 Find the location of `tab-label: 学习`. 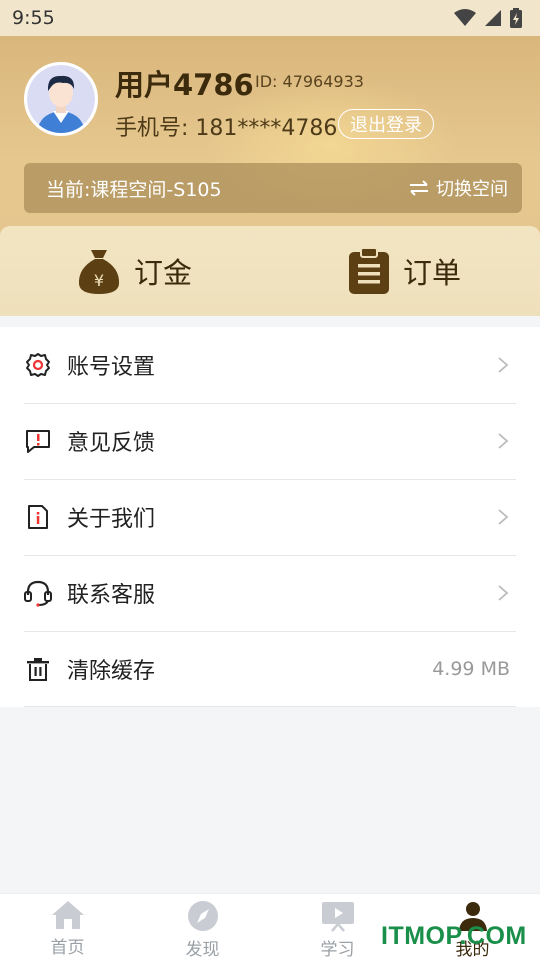

tab-label: 学习 is located at coordinates (337, 950).